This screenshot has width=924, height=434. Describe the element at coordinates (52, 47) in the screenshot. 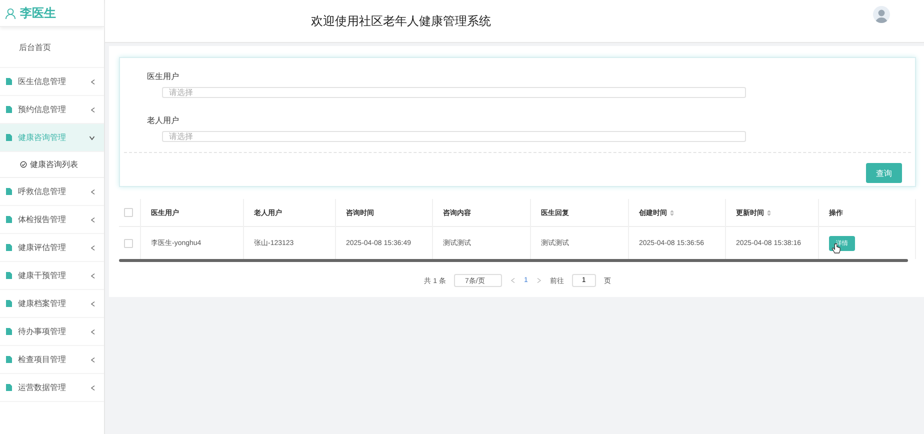

I see `sidebar-item: 后台首页` at that location.